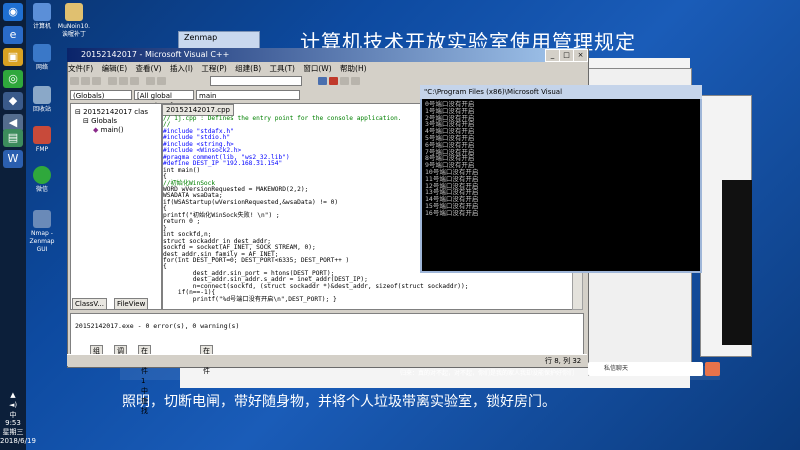 This screenshot has height=450, width=800. Describe the element at coordinates (13, 79) in the screenshot. I see `wechat-icon: ◎` at that location.